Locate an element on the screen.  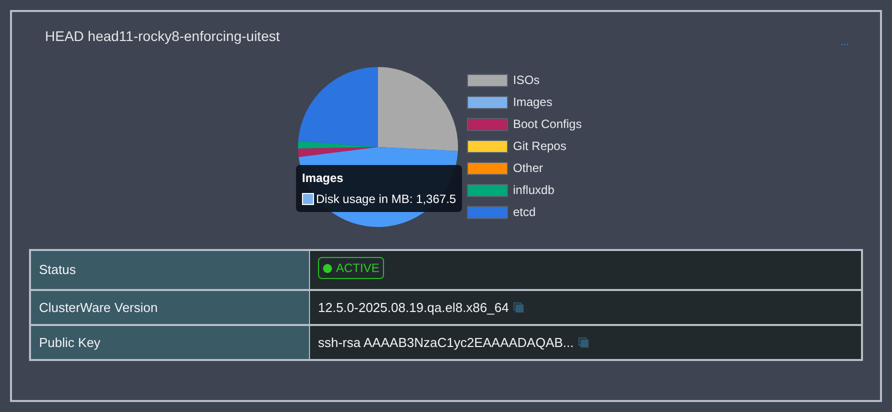
legend-label: Images is located at coordinates (532, 102).